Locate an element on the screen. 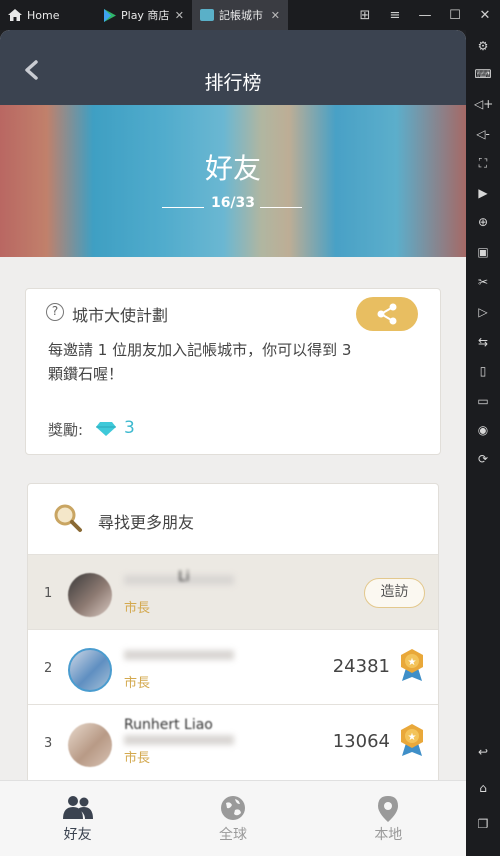  rotate-icon: ⟳ is located at coordinates (483, 459).